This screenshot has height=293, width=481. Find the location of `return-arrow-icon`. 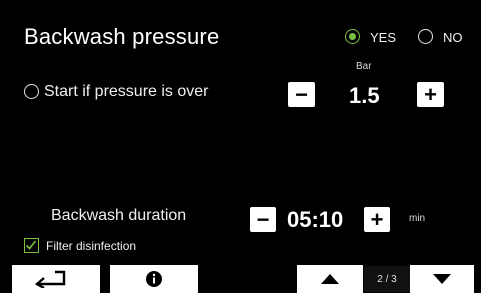

return-arrow-icon is located at coordinates (50, 279).